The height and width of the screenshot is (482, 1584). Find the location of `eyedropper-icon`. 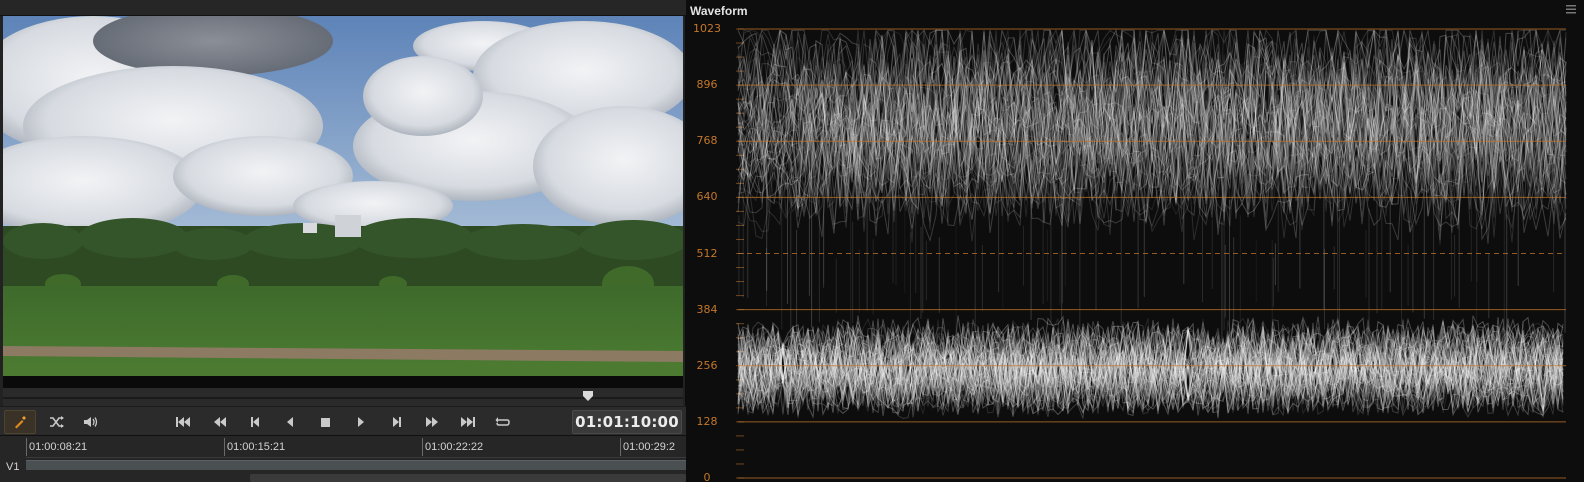

eyedropper-icon is located at coordinates (20, 422).